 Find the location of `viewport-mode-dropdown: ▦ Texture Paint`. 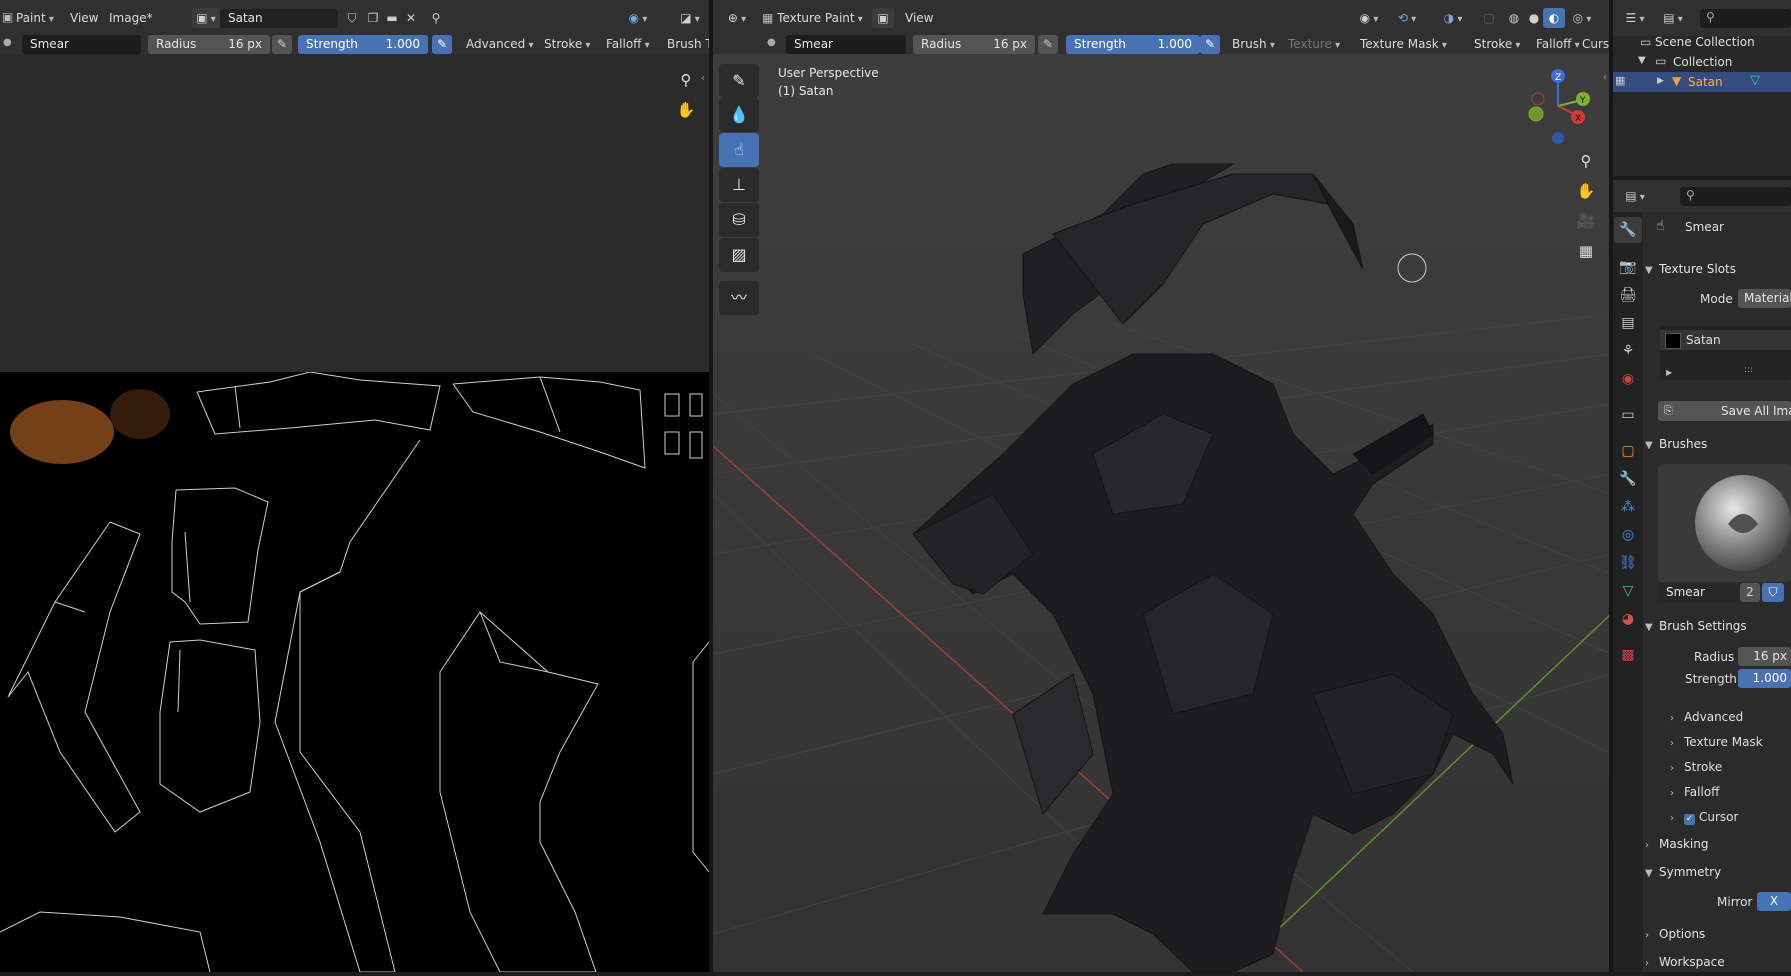

viewport-mode-dropdown: ▦ Texture Paint is located at coordinates (812, 18).